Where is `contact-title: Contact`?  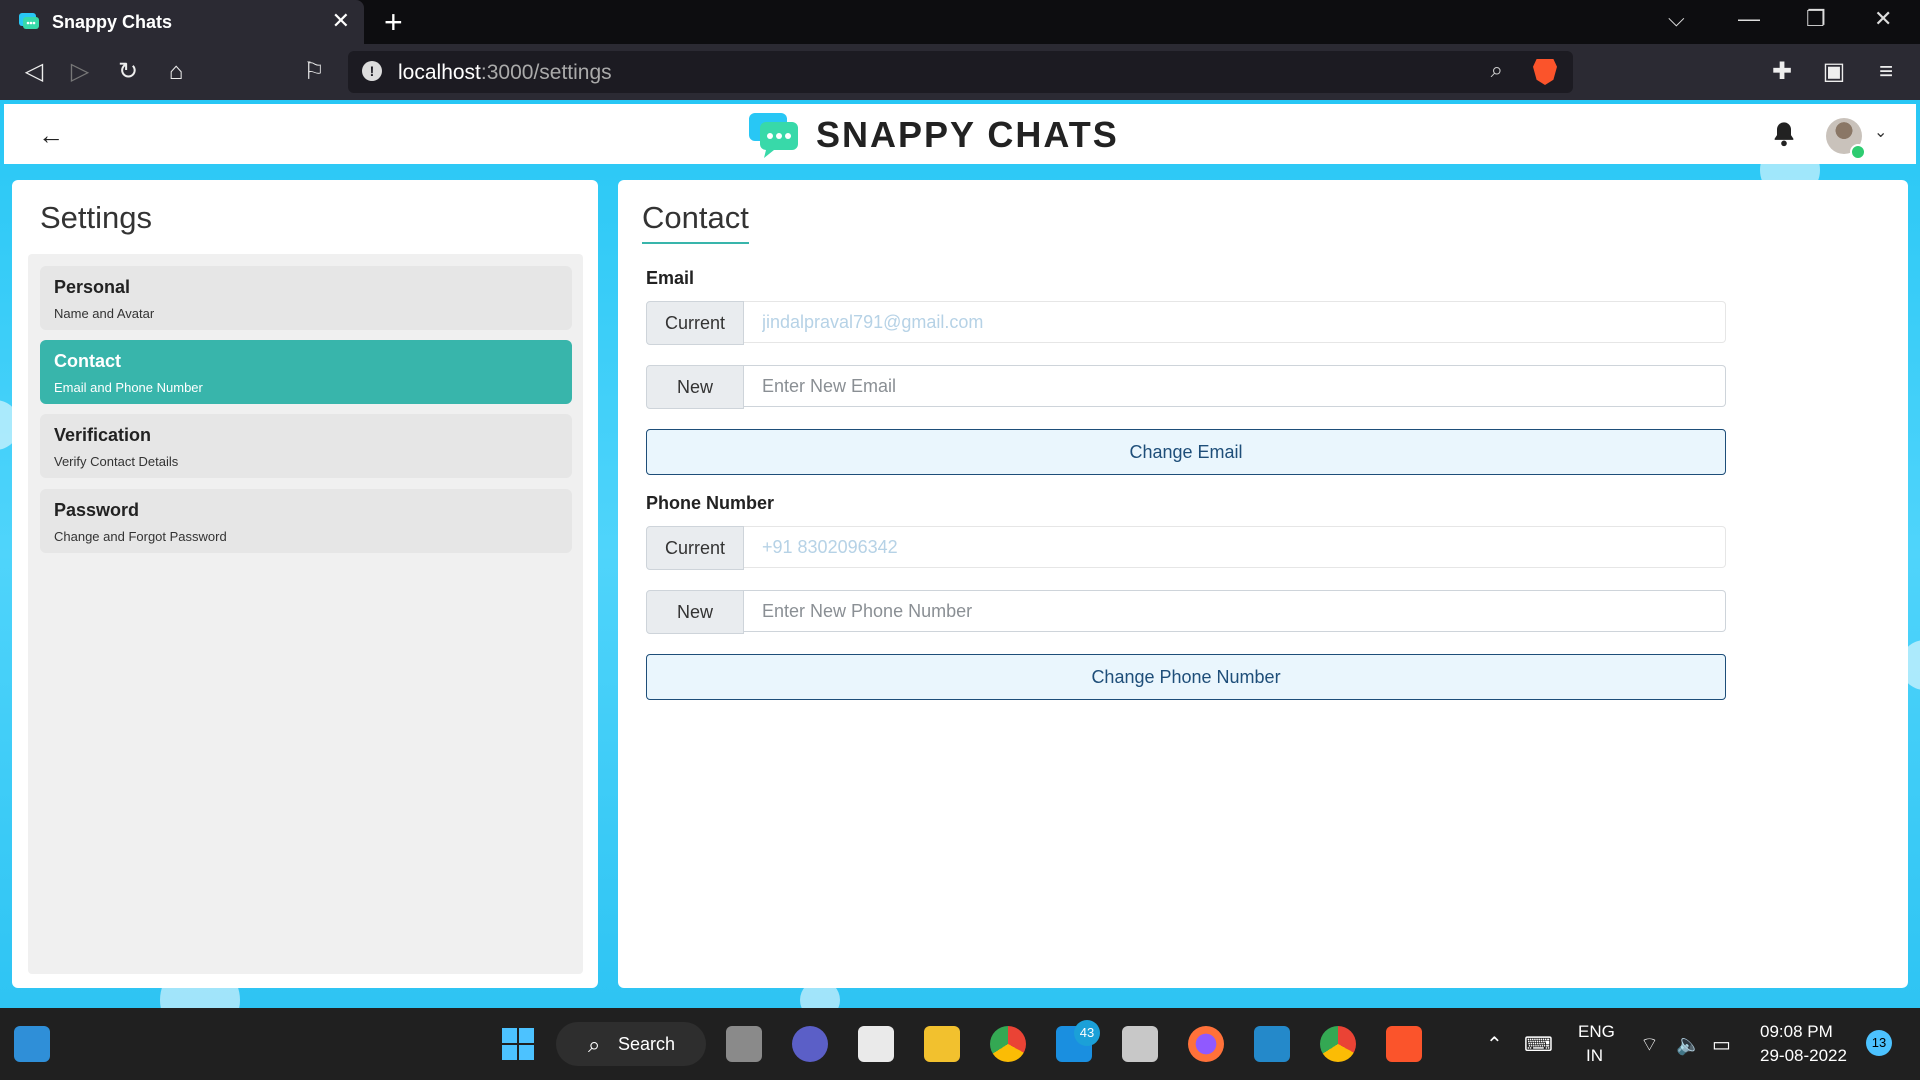 contact-title: Contact is located at coordinates (695, 222).